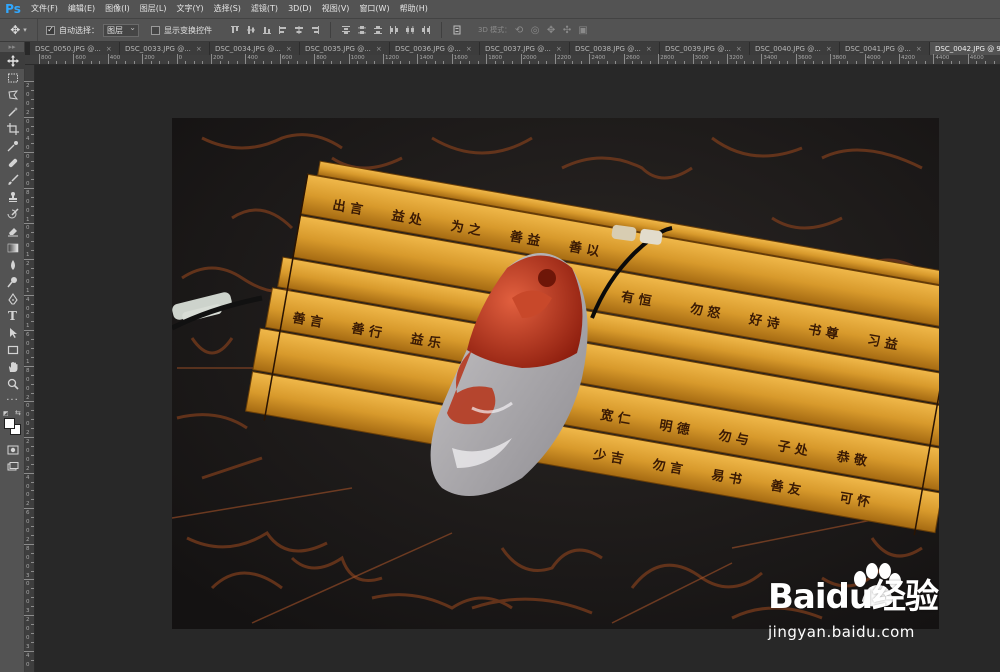  I want to click on type-tool-button: T, so click(12, 315).